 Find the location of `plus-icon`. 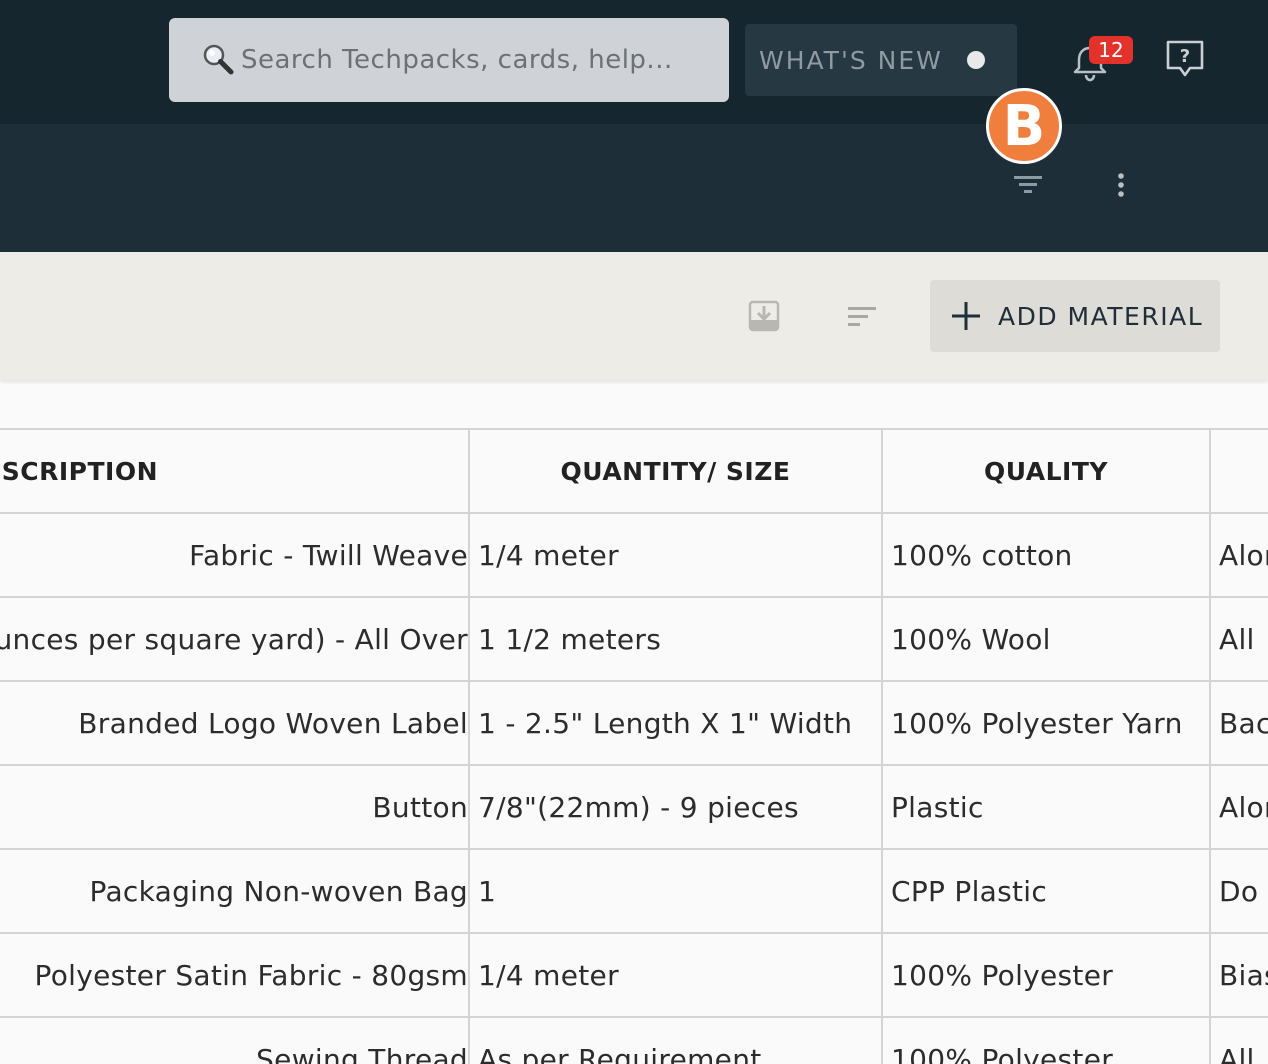

plus-icon is located at coordinates (966, 316).